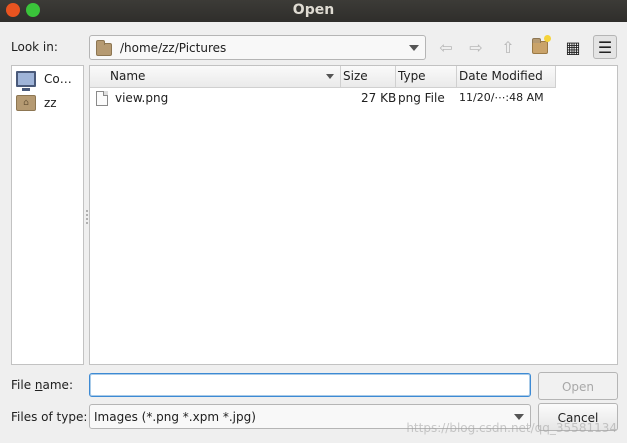 This screenshot has height=443, width=627. Describe the element at coordinates (379, 98) in the screenshot. I see `file-size-cell: 27 KB` at that location.